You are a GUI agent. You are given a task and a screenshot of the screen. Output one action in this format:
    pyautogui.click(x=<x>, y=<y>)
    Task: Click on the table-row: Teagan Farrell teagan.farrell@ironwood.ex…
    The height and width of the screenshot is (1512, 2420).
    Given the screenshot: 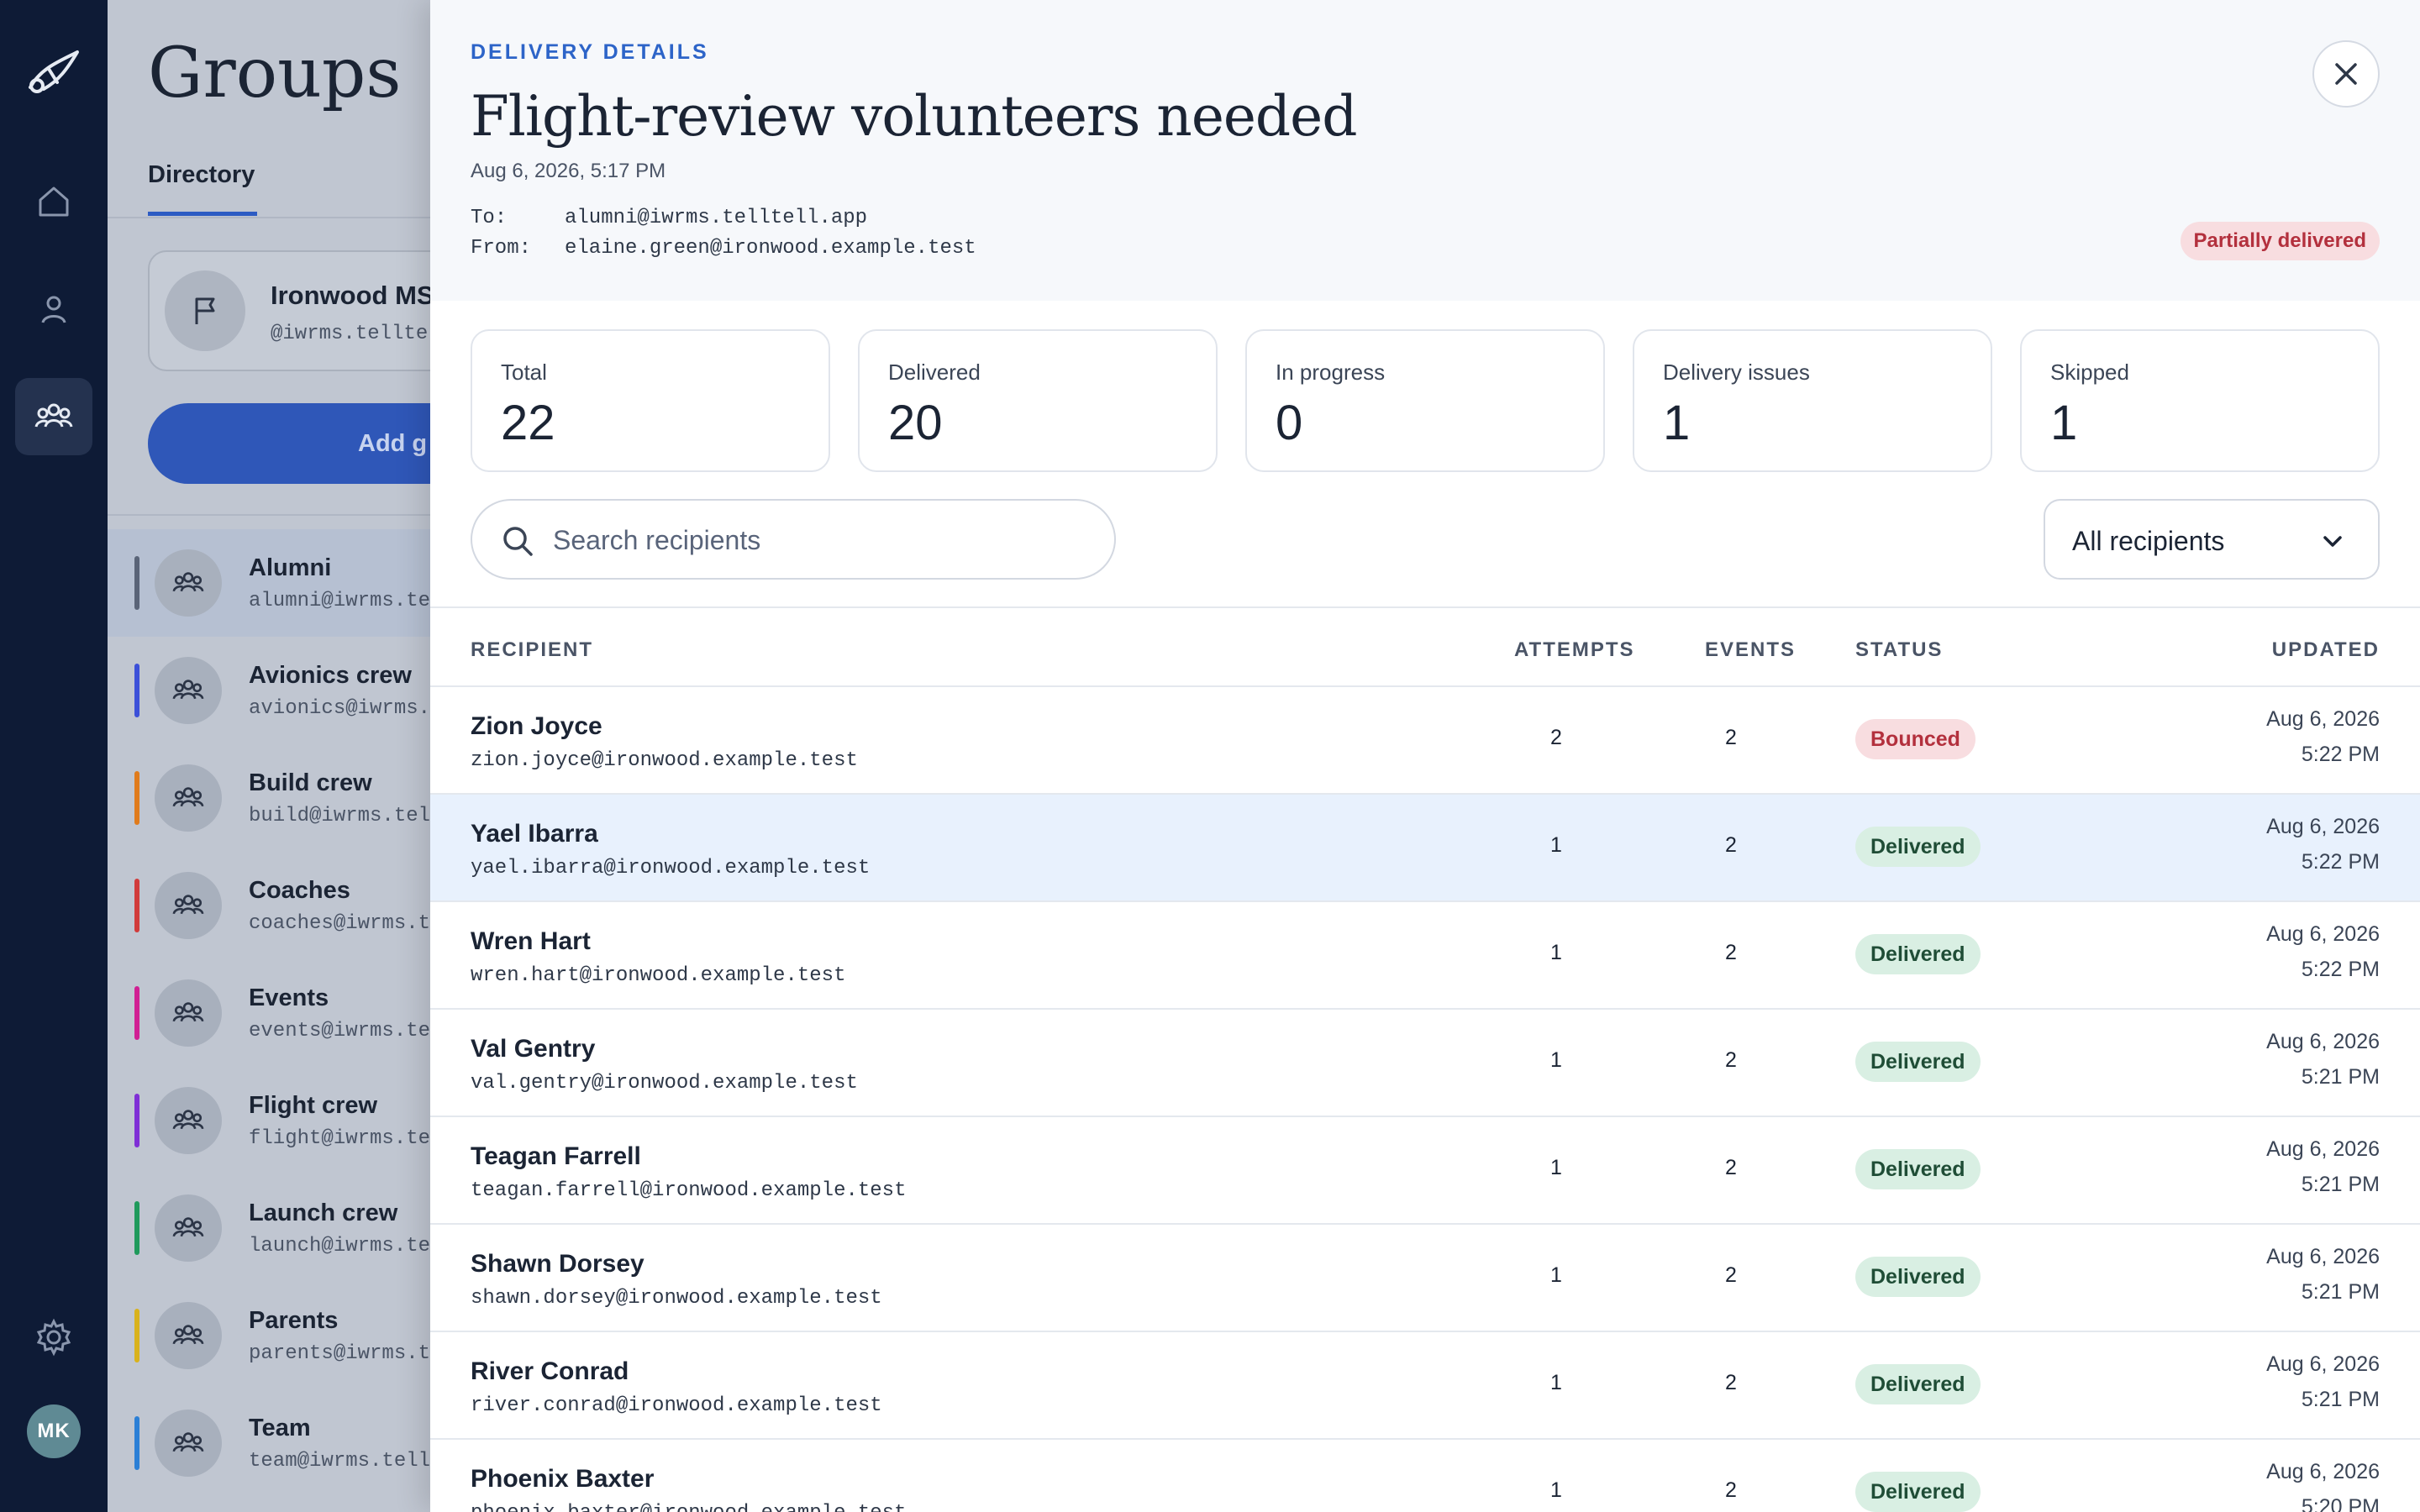 What is the action you would take?
    pyautogui.click(x=1425, y=1171)
    